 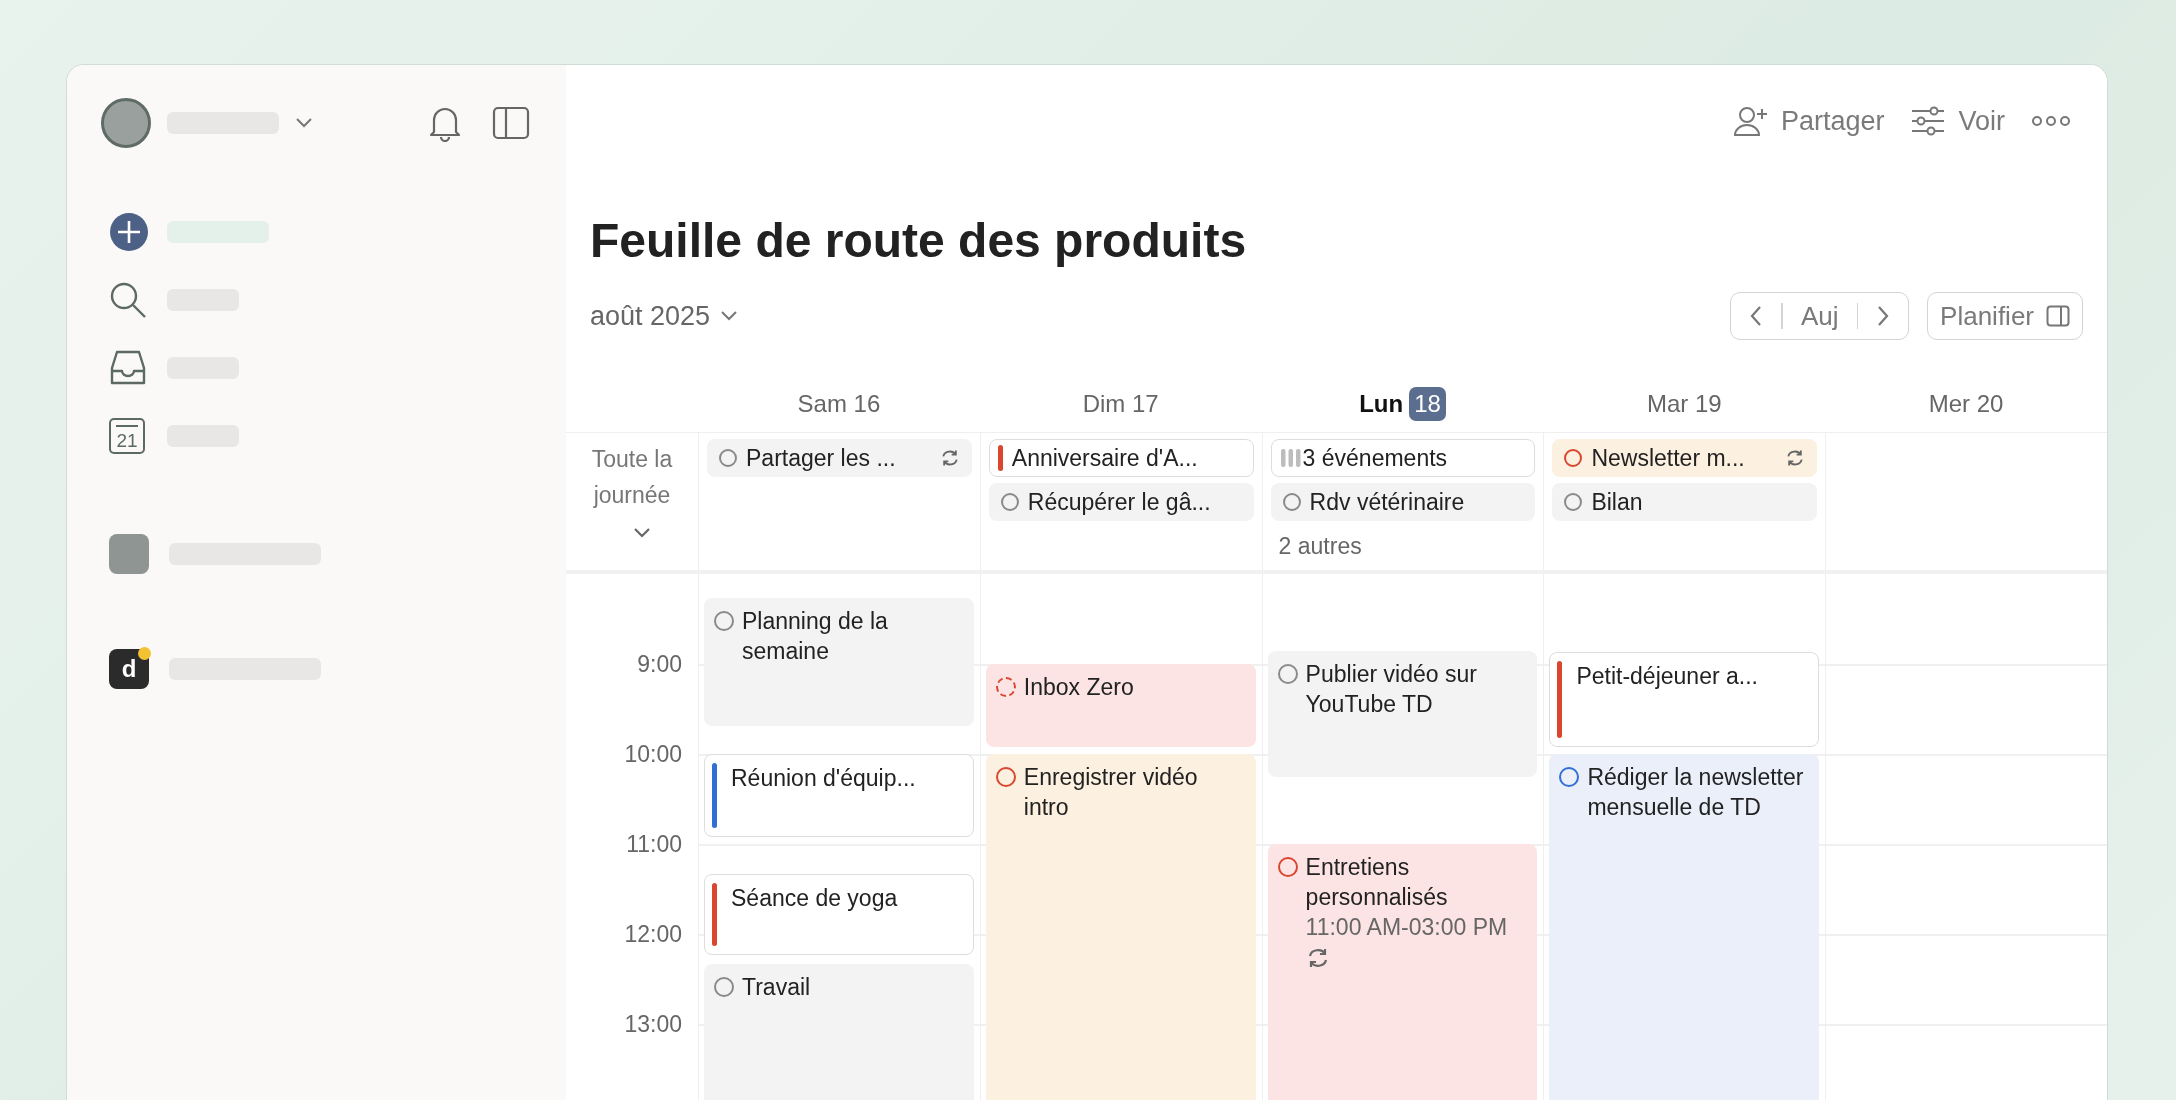 What do you see at coordinates (839, 1031) in the screenshot?
I see `calendar-event: Travail` at bounding box center [839, 1031].